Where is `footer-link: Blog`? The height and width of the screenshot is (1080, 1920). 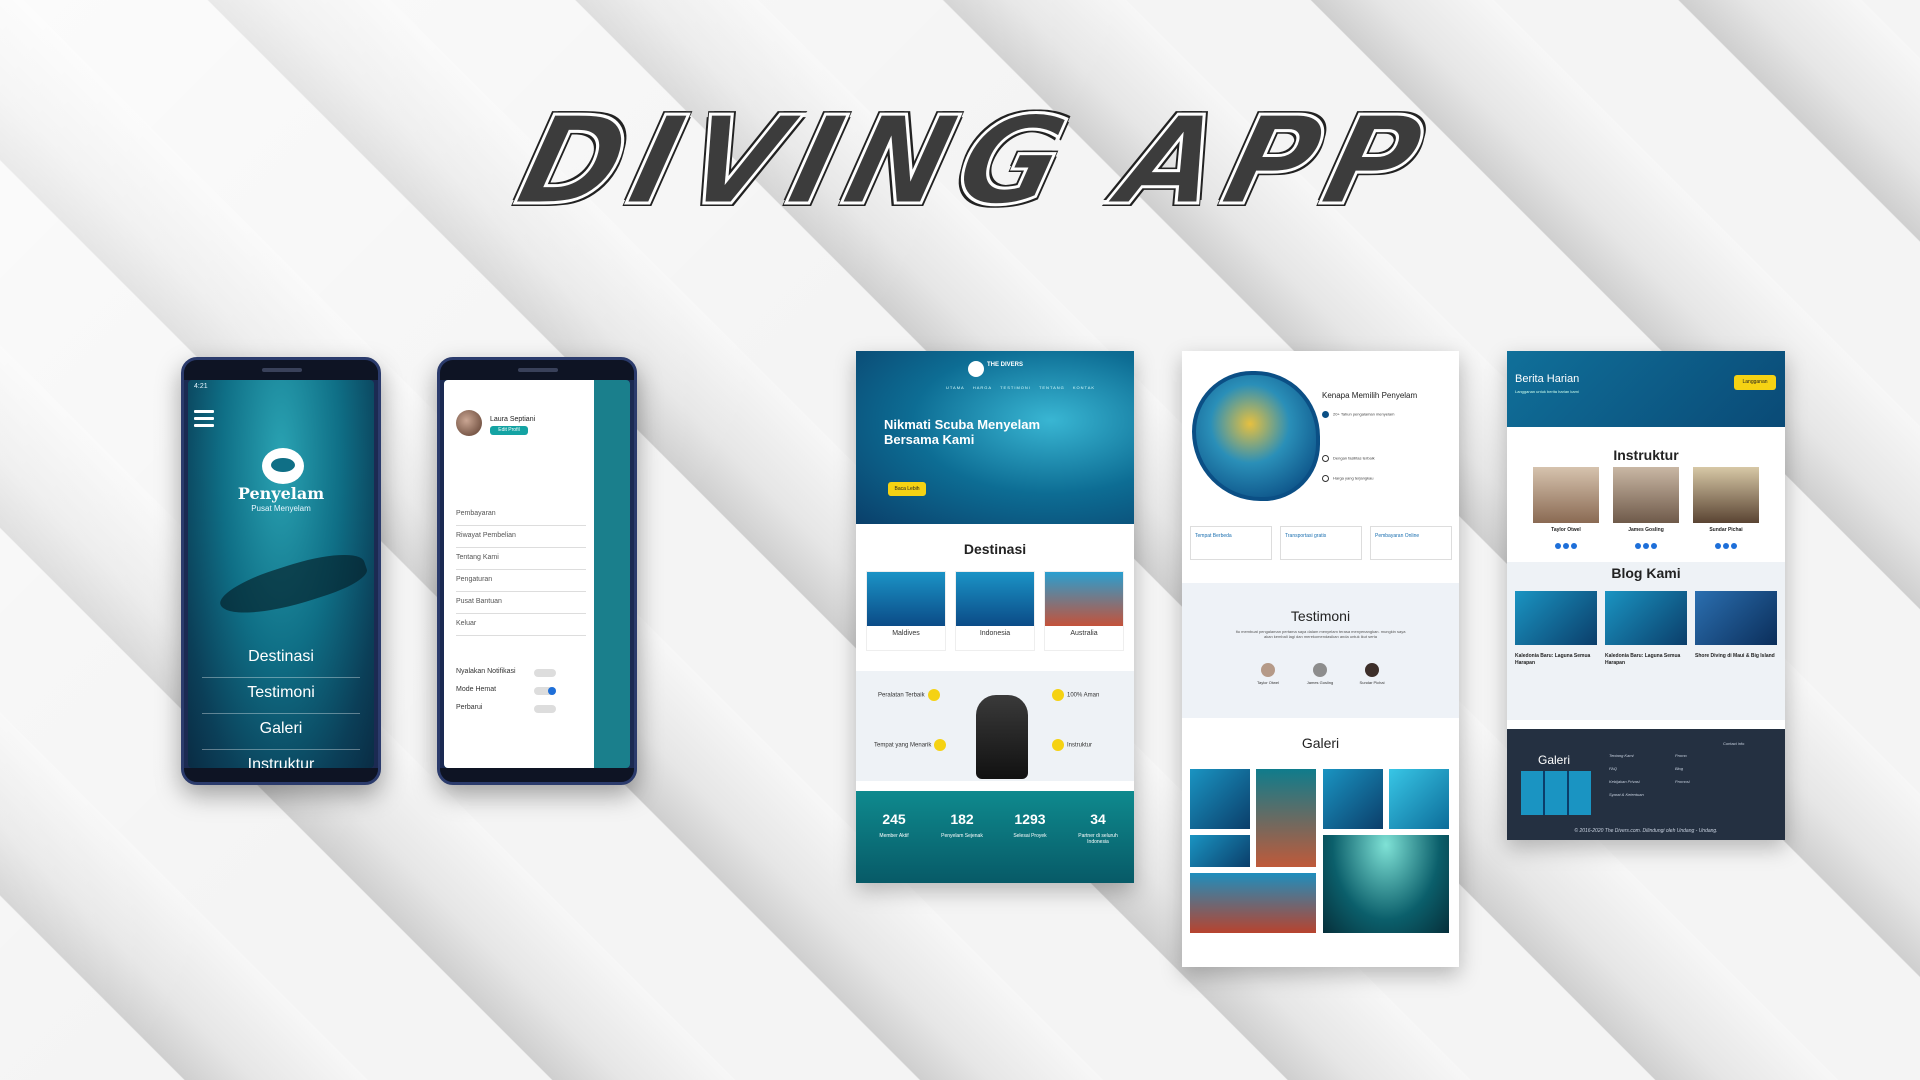 footer-link: Blog is located at coordinates (1682, 768).